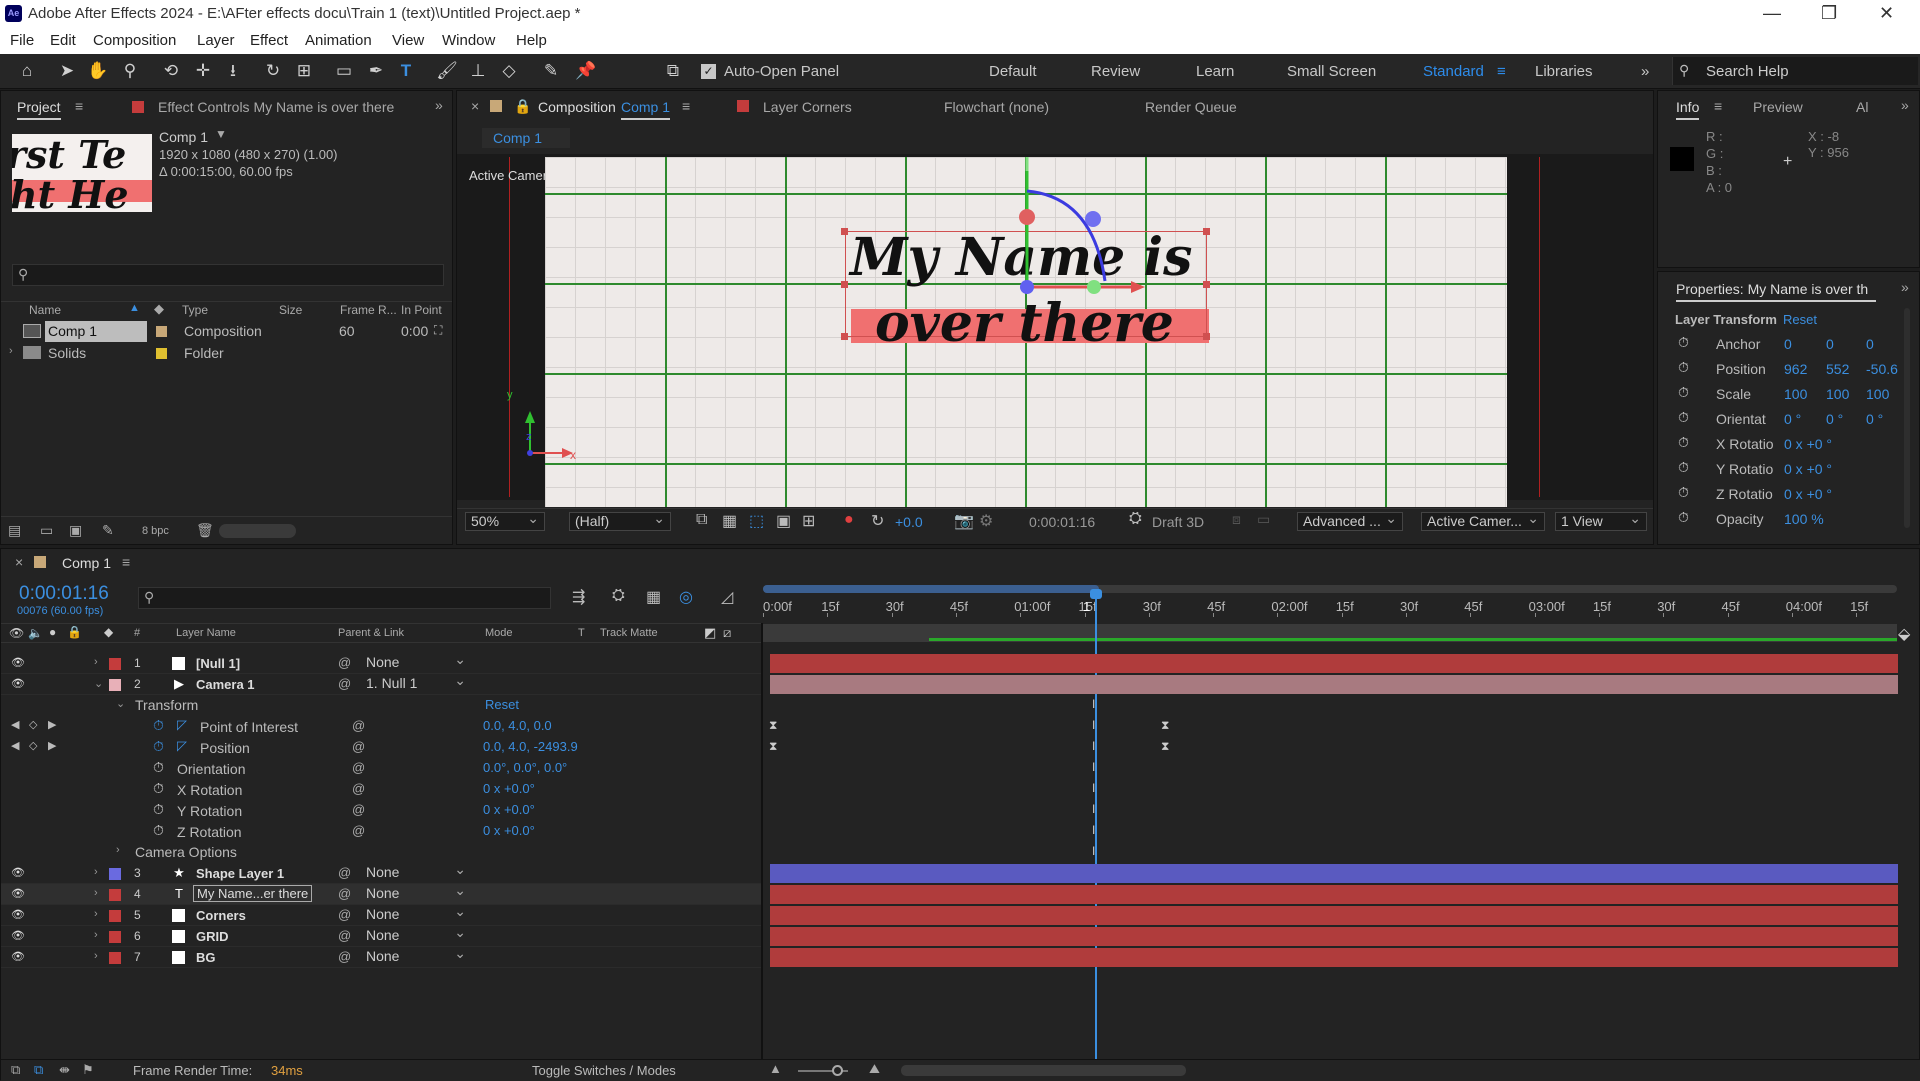 This screenshot has width=1920, height=1081. I want to click on draft-3d-toggle-icon: ⛭, so click(618, 596).